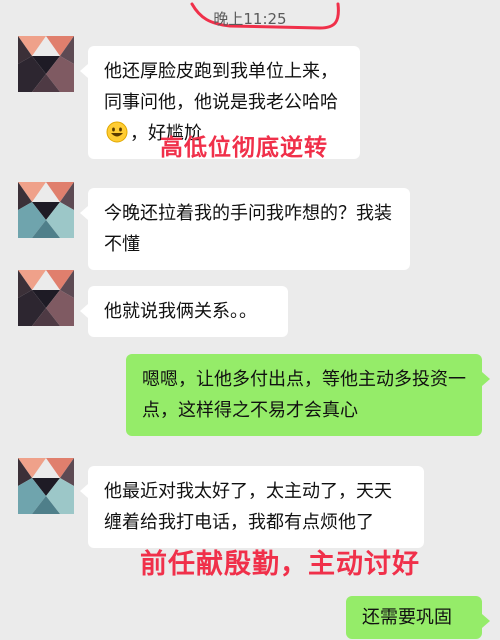 This screenshot has width=500, height=640. Describe the element at coordinates (221, 87) in the screenshot. I see `message-text: 他还厚脸皮跑到我单位上来，同事问他，他说是我老公哈哈` at that location.